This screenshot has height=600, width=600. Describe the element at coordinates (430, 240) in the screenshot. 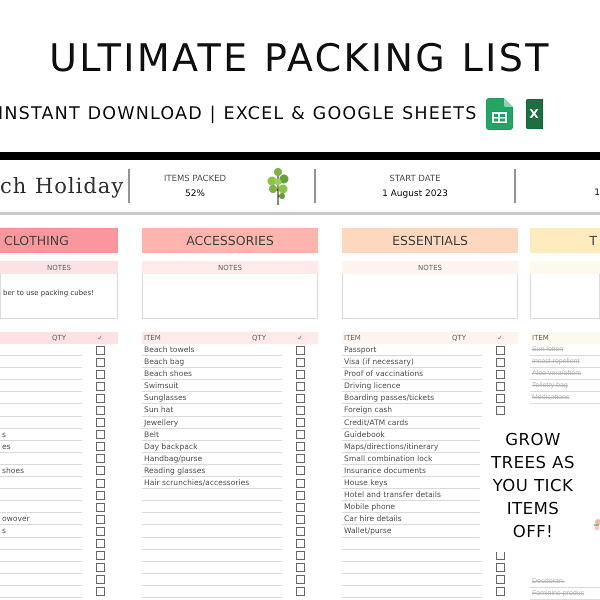

I see `category-header: ESSENTIALS` at that location.